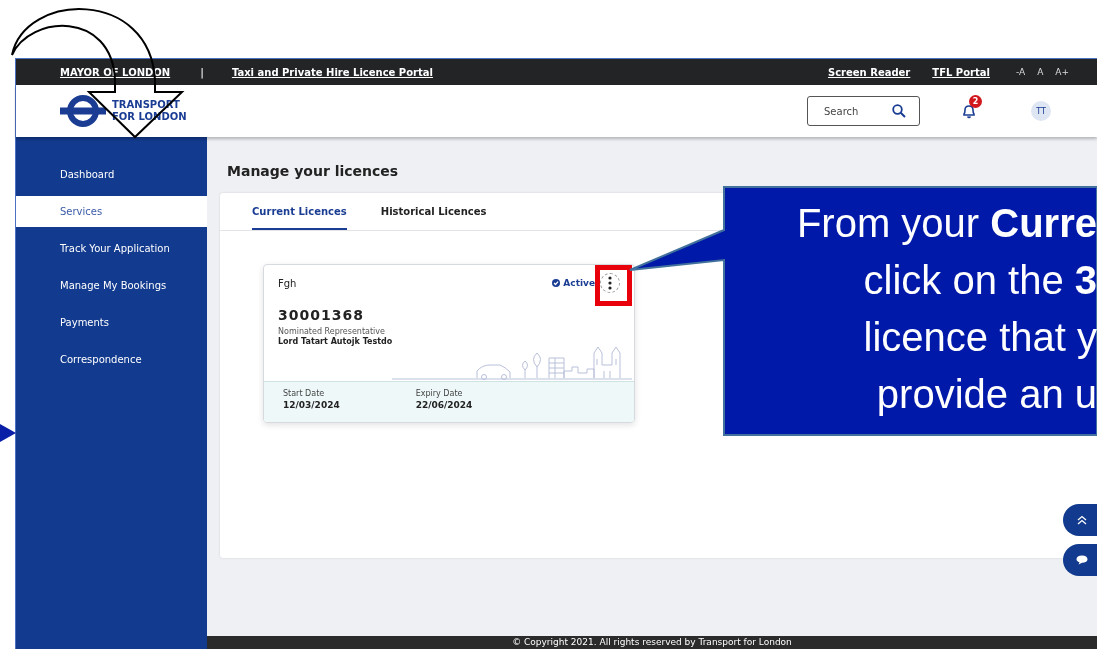 The height and width of the screenshot is (649, 1097). Describe the element at coordinates (899, 111) in the screenshot. I see `search-icon` at that location.